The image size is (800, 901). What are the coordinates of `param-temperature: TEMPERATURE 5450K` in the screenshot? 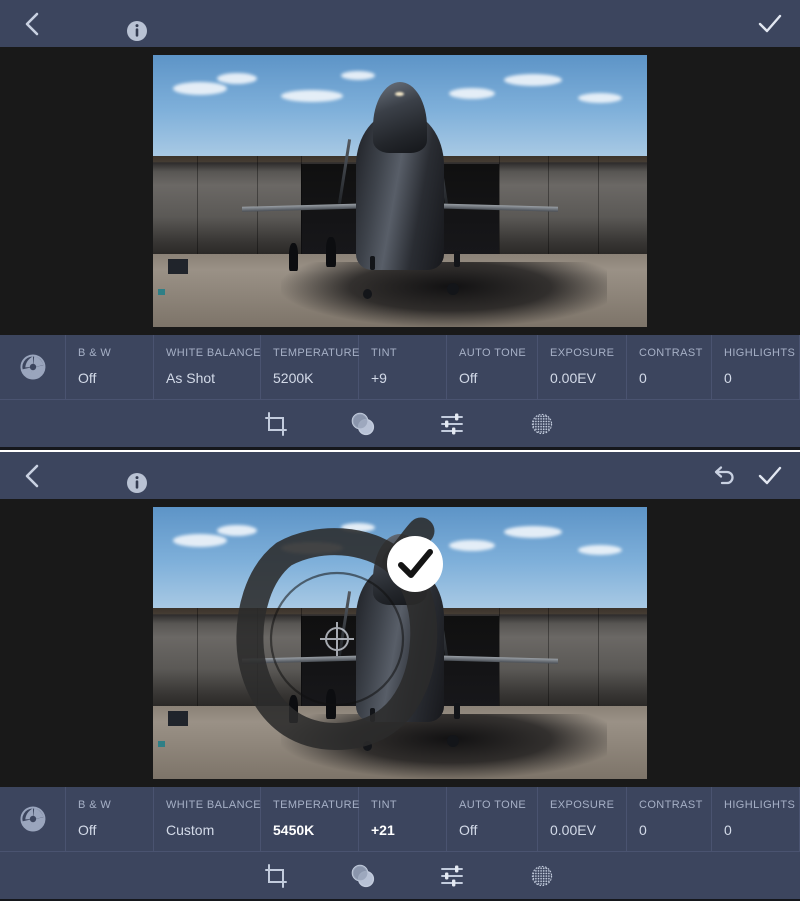 It's located at (310, 819).